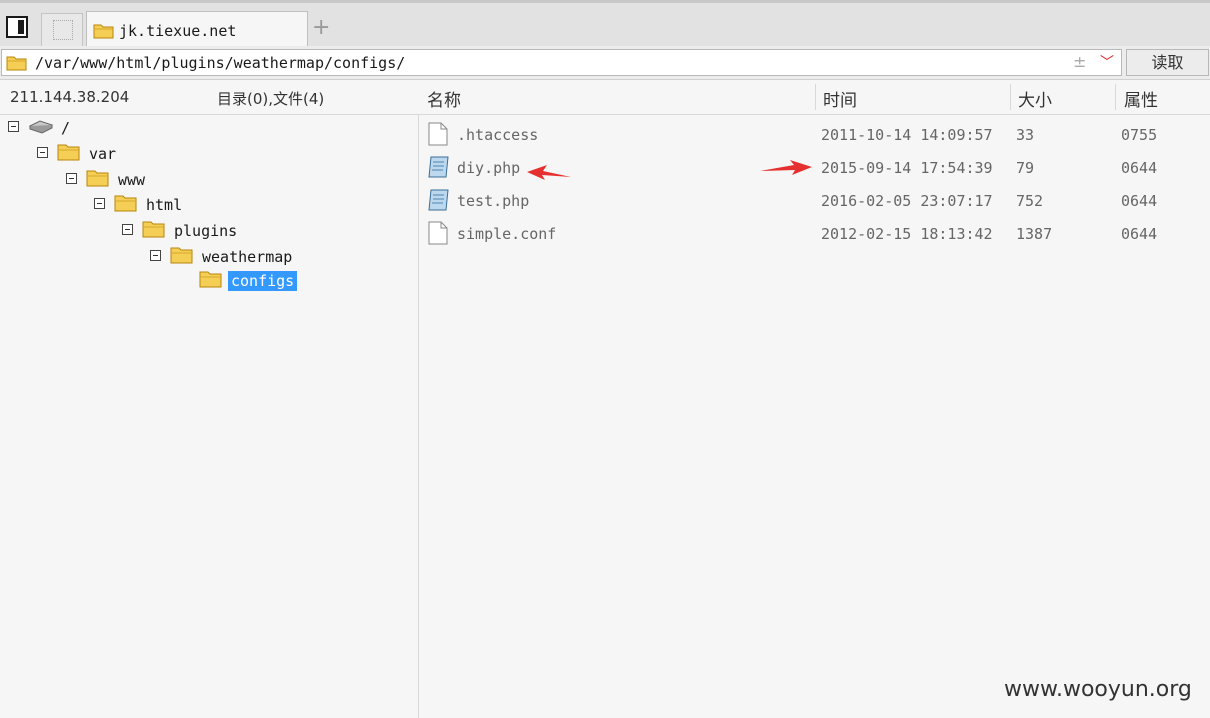  What do you see at coordinates (1107, 62) in the screenshot?
I see `chevron-down-icon: ﹀` at bounding box center [1107, 62].